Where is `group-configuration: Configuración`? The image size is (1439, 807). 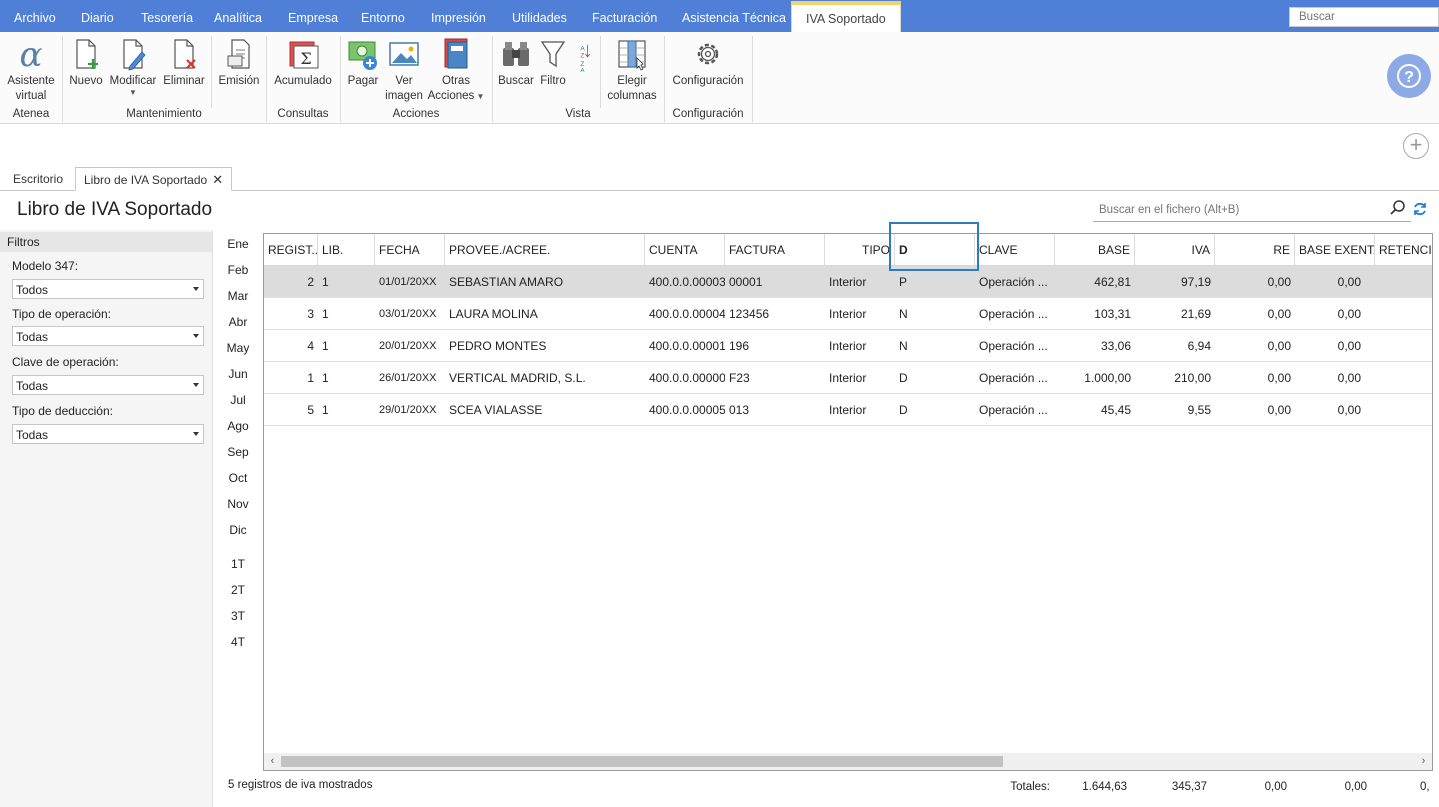 group-configuration: Configuración is located at coordinates (708, 114).